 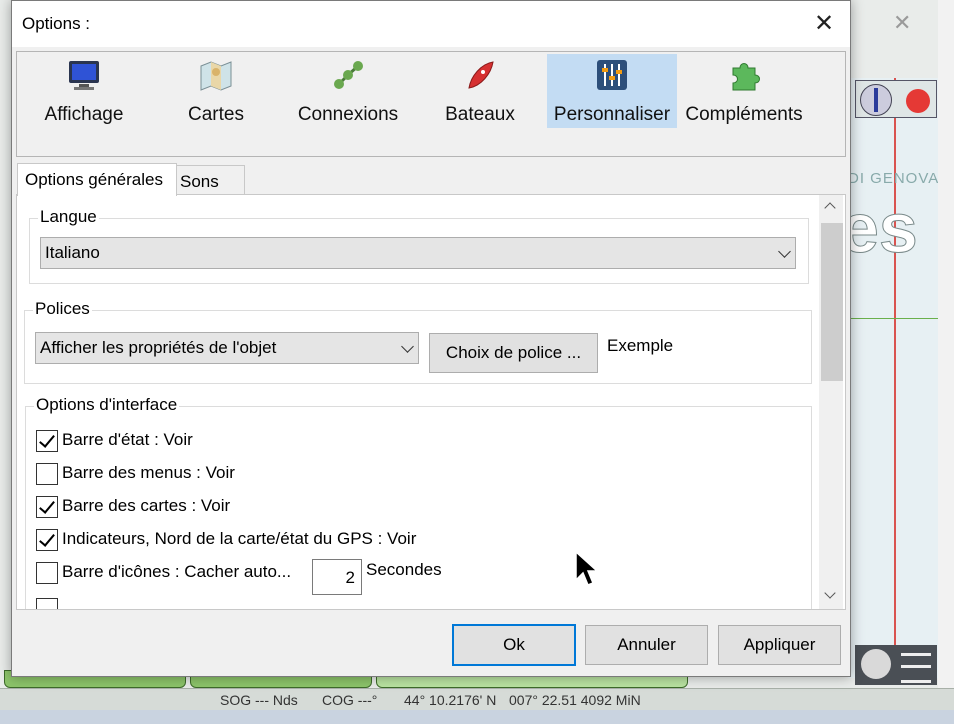 What do you see at coordinates (337, 577) in the screenshot?
I see `autohide-seconds-input: 2` at bounding box center [337, 577].